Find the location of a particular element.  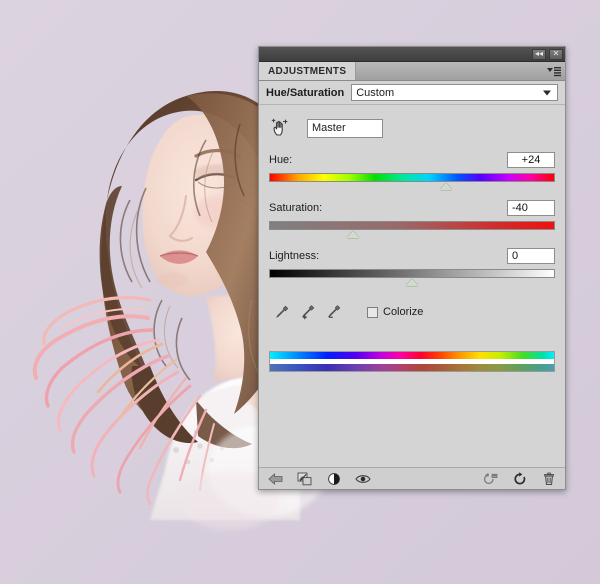

preset-value: Custom is located at coordinates (375, 92).